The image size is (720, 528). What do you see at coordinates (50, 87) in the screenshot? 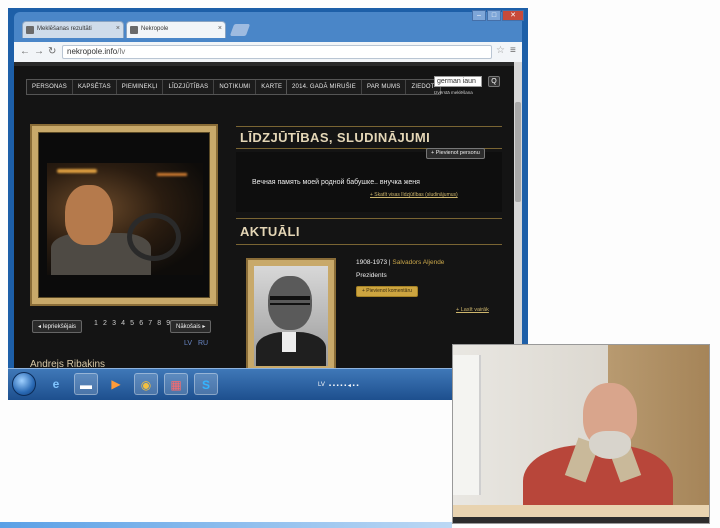
I see `nav-item-personas: PERSONAS` at bounding box center [50, 87].